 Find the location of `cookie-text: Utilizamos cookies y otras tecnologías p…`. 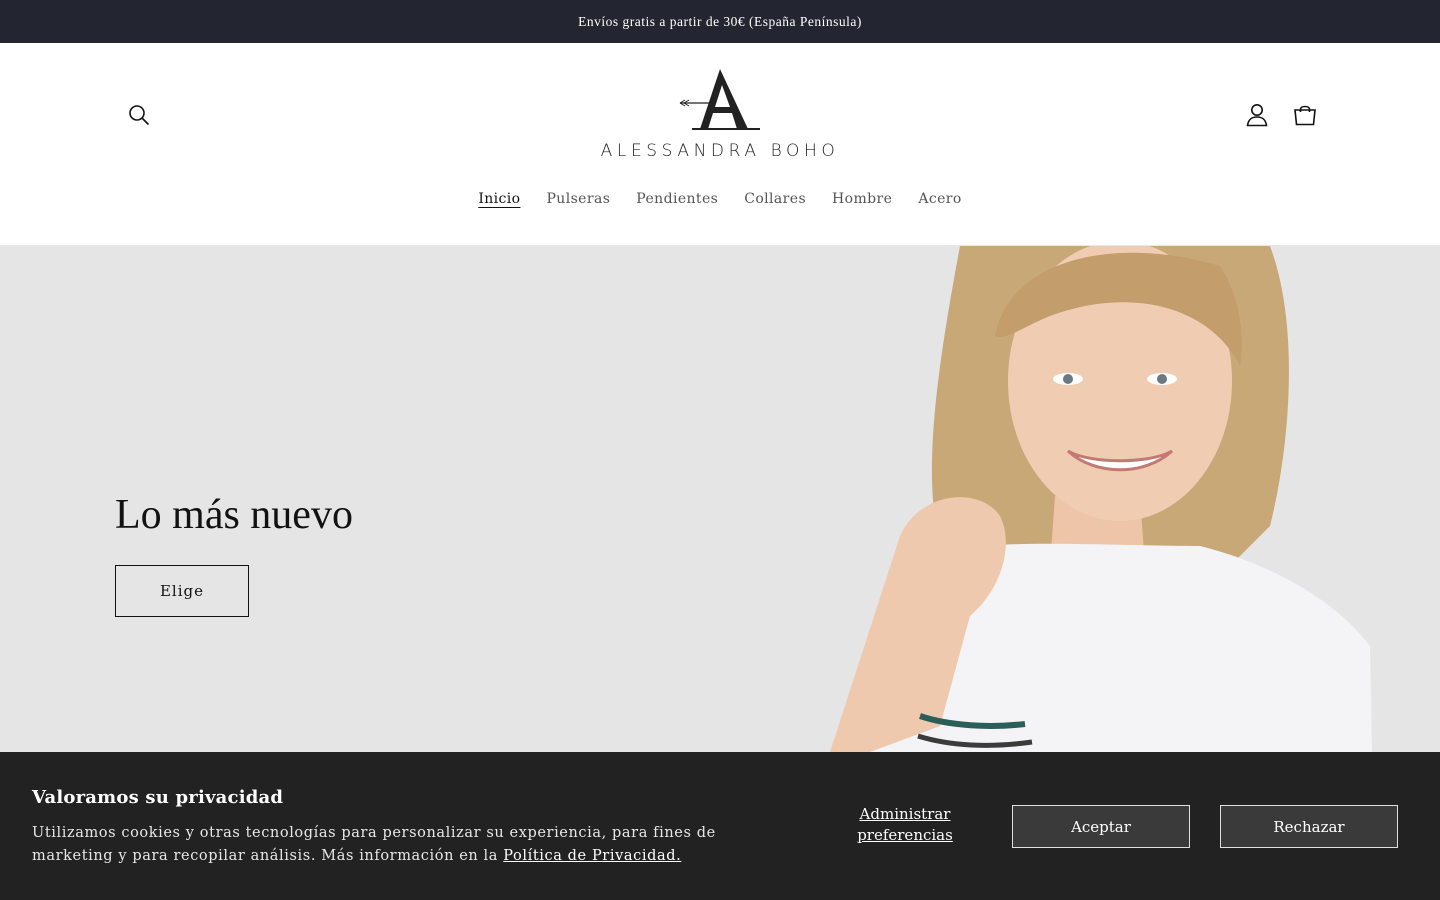

cookie-text: Utilizamos cookies y otras tecnologías p… is located at coordinates (402, 845).